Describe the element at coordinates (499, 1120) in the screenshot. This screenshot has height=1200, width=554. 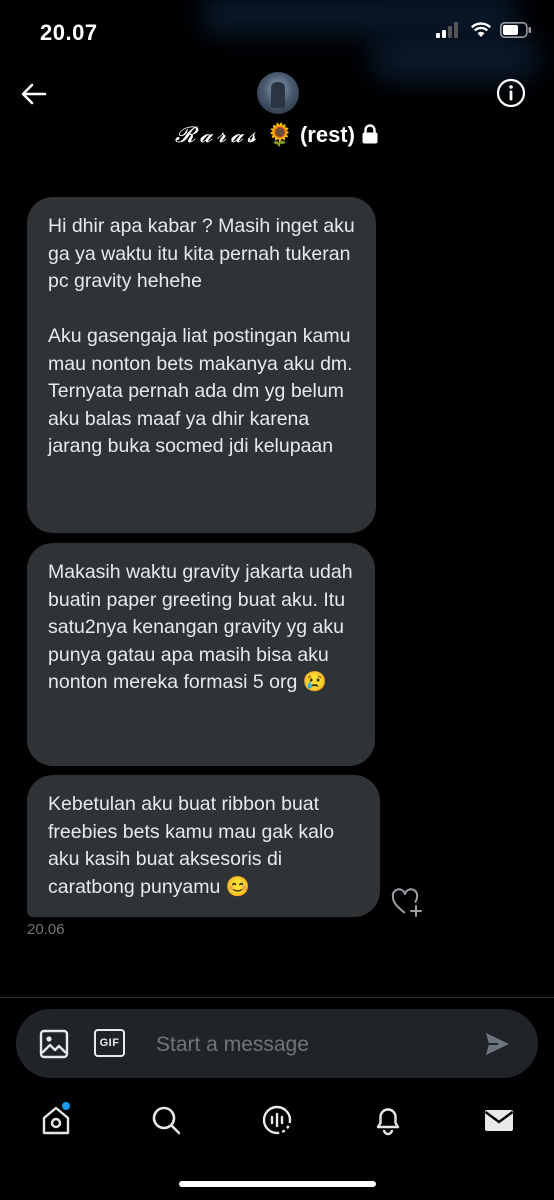
I see `mail-icon` at that location.